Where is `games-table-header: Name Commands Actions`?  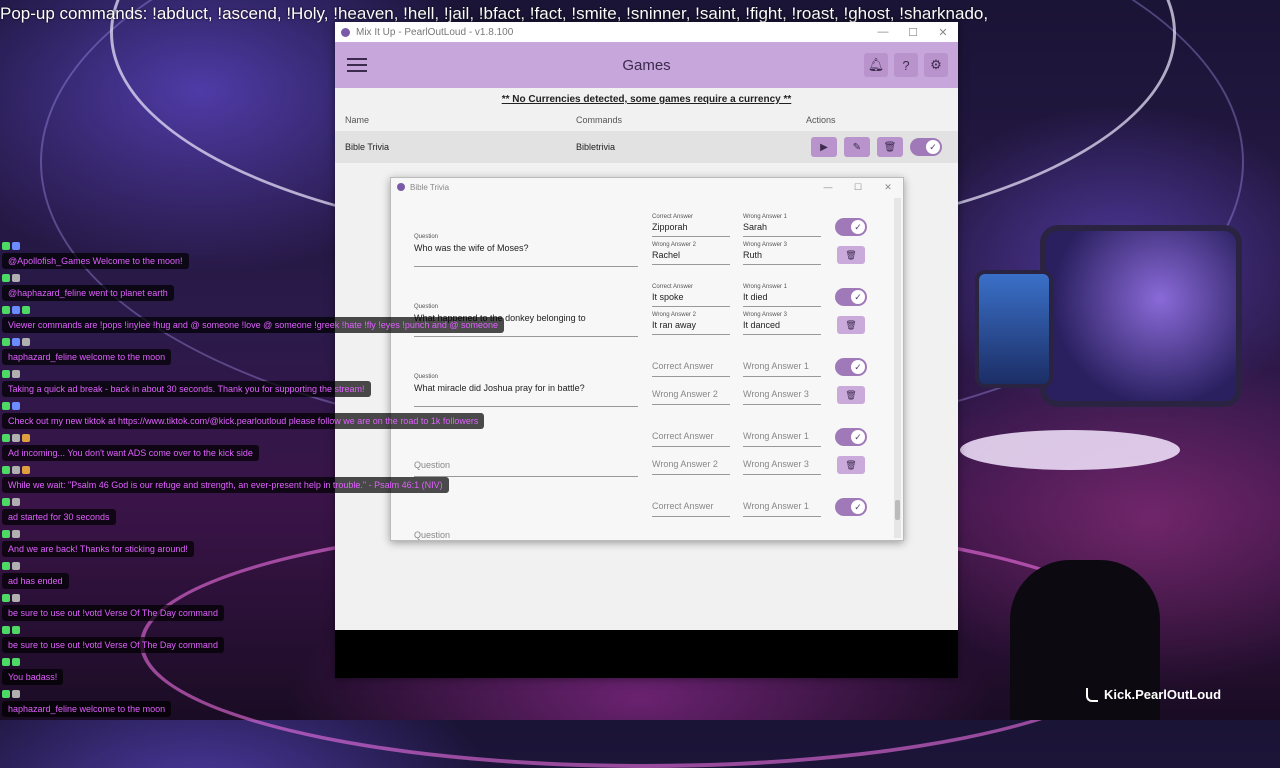 games-table-header: Name Commands Actions is located at coordinates (646, 121).